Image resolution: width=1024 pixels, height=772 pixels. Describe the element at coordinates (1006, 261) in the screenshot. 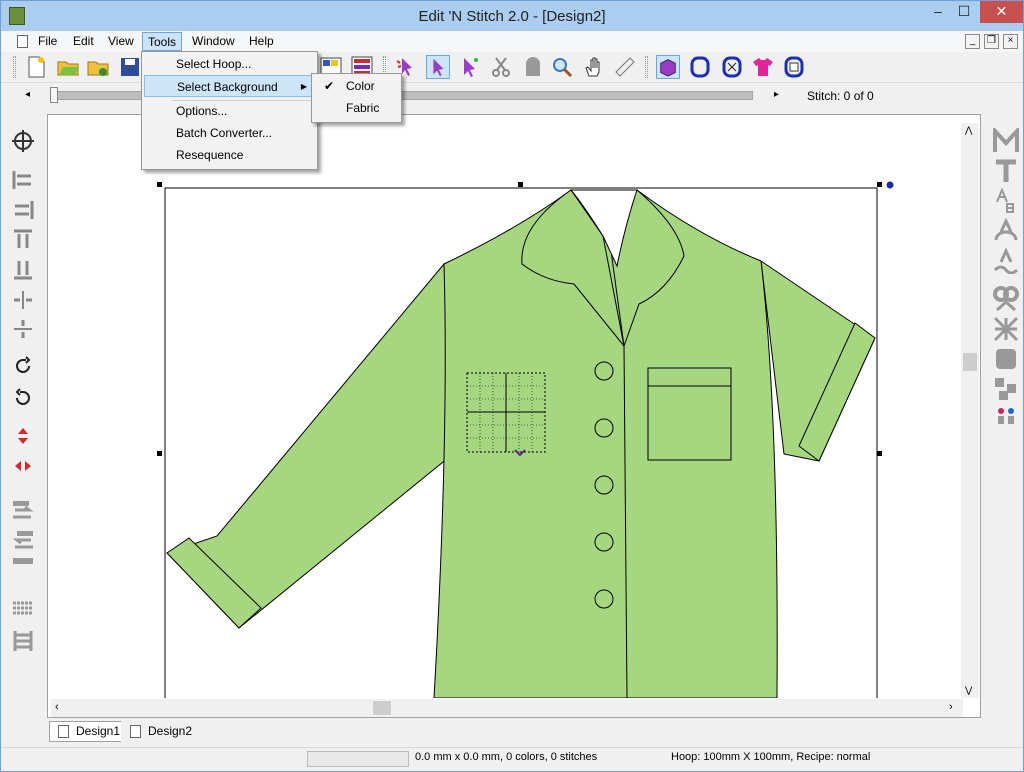

I see `wave-text-icon` at that location.